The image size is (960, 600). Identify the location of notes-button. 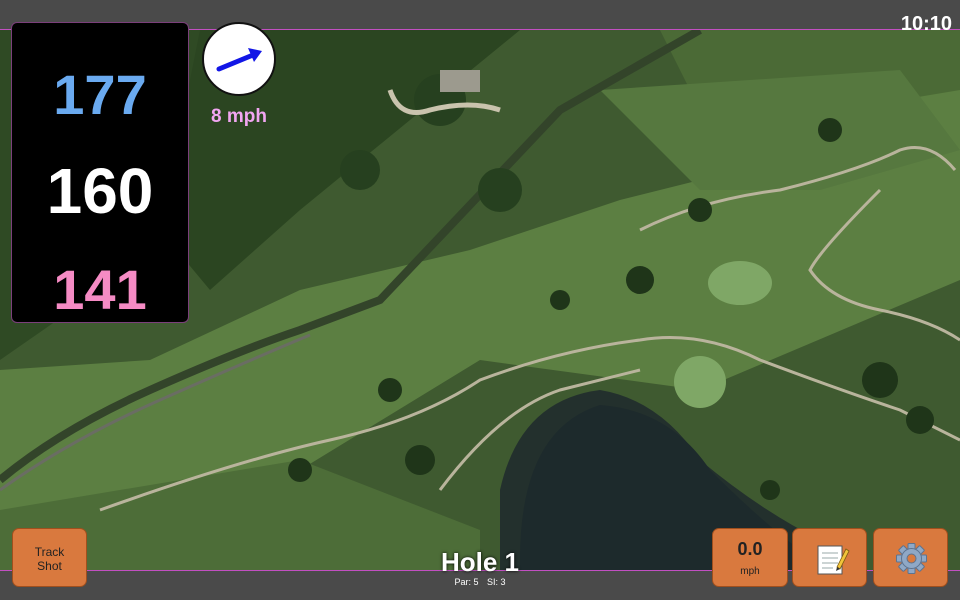
(829, 557).